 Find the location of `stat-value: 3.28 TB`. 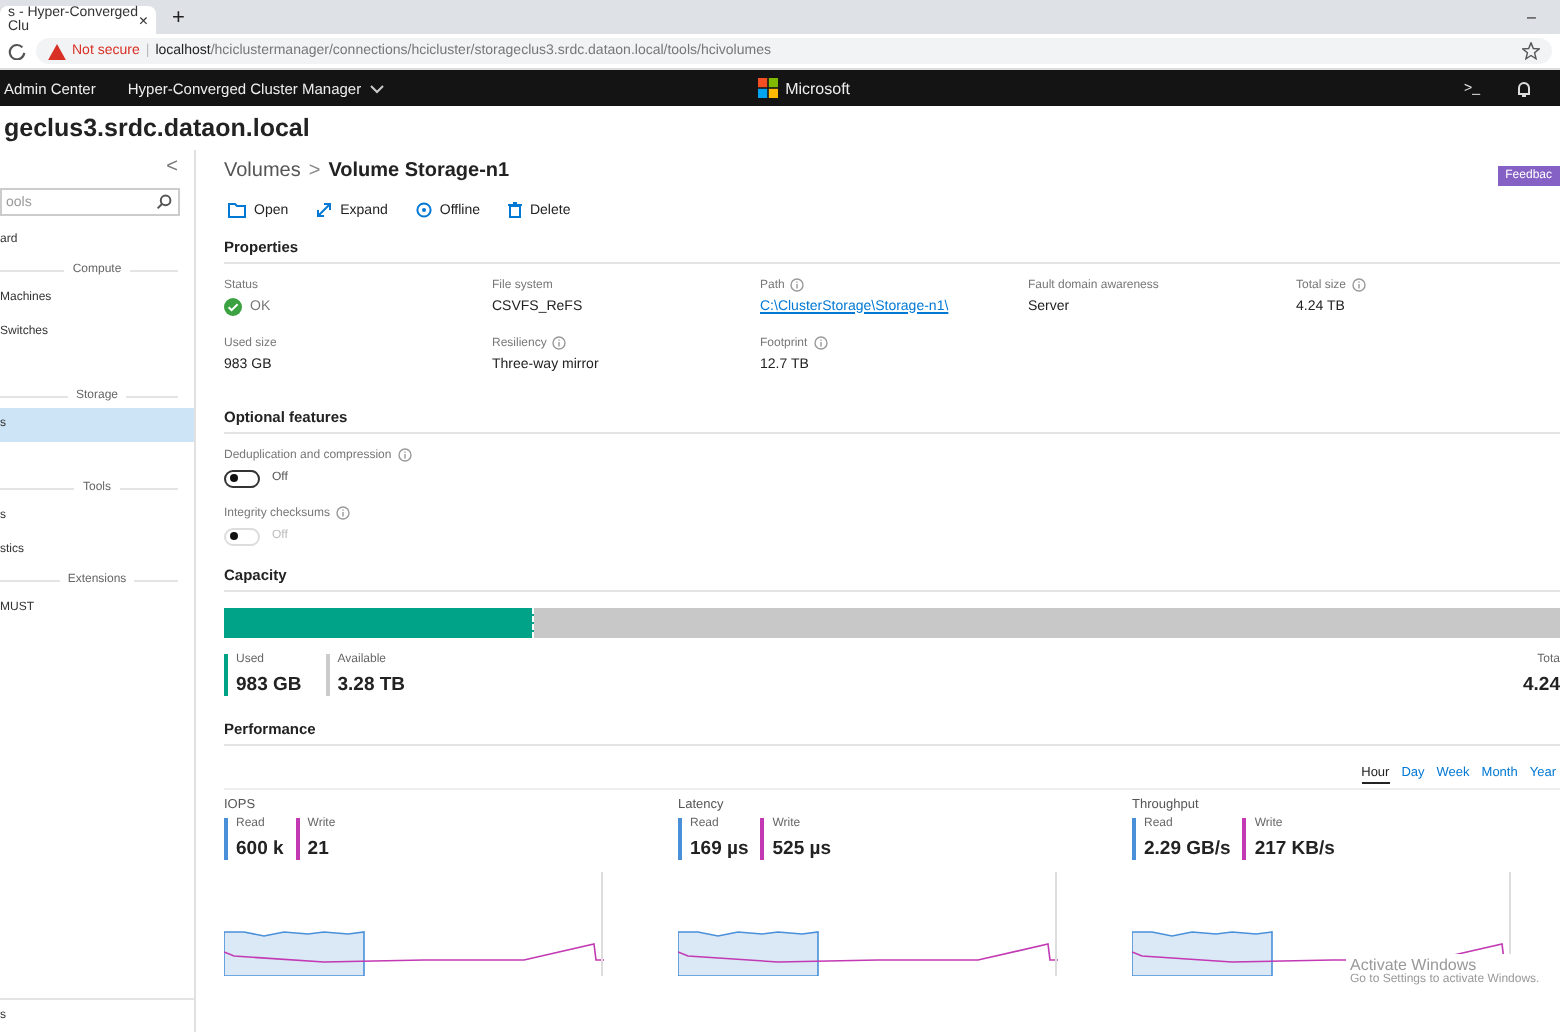

stat-value: 3.28 TB is located at coordinates (371, 685).